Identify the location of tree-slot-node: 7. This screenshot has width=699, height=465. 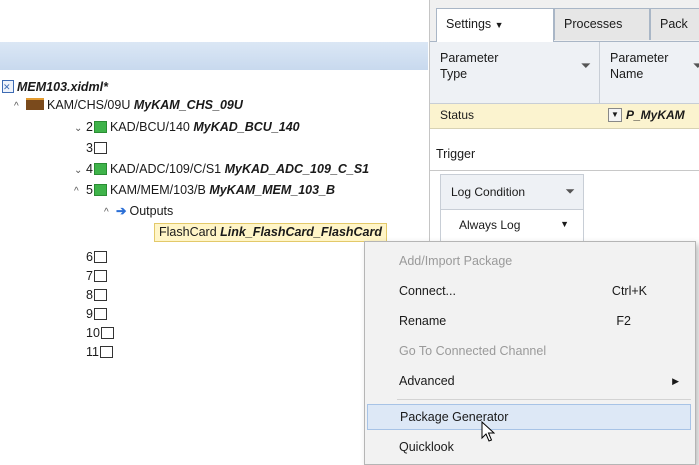
(98, 276).